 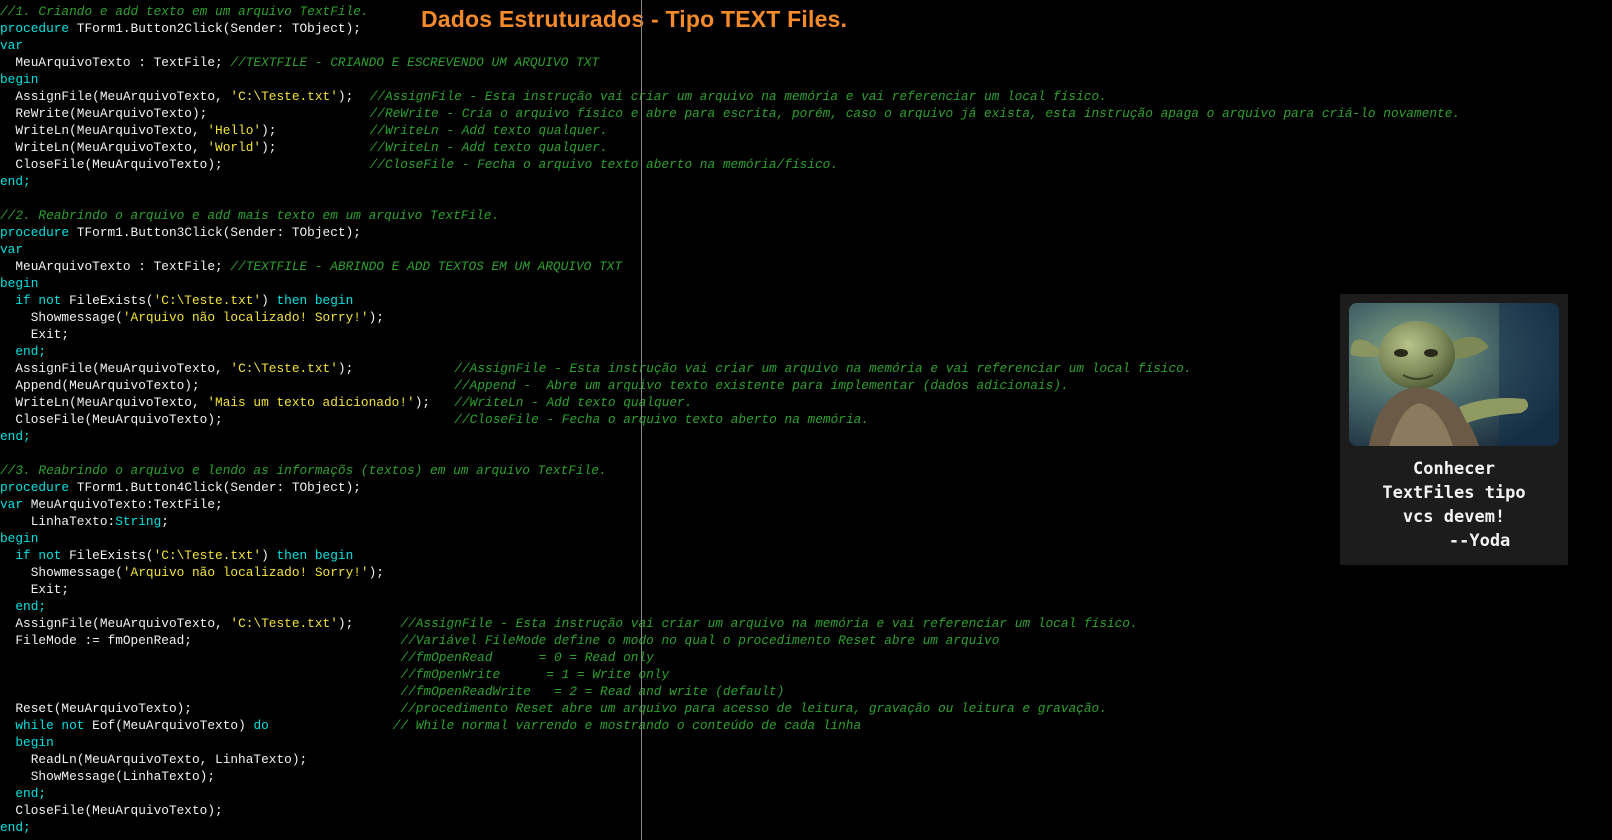 I want to click on caption-line: TextFiles tipo, so click(x=1454, y=493).